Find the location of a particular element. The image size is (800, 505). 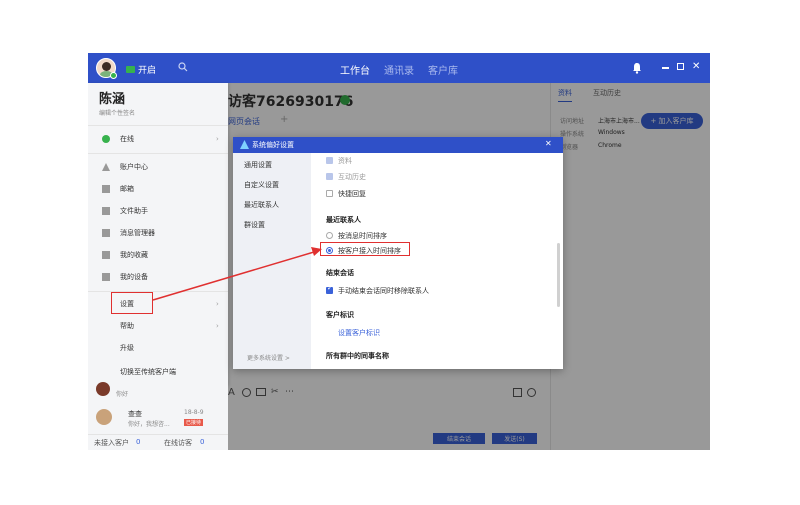

annotation-arrow is located at coordinates (237, 274).